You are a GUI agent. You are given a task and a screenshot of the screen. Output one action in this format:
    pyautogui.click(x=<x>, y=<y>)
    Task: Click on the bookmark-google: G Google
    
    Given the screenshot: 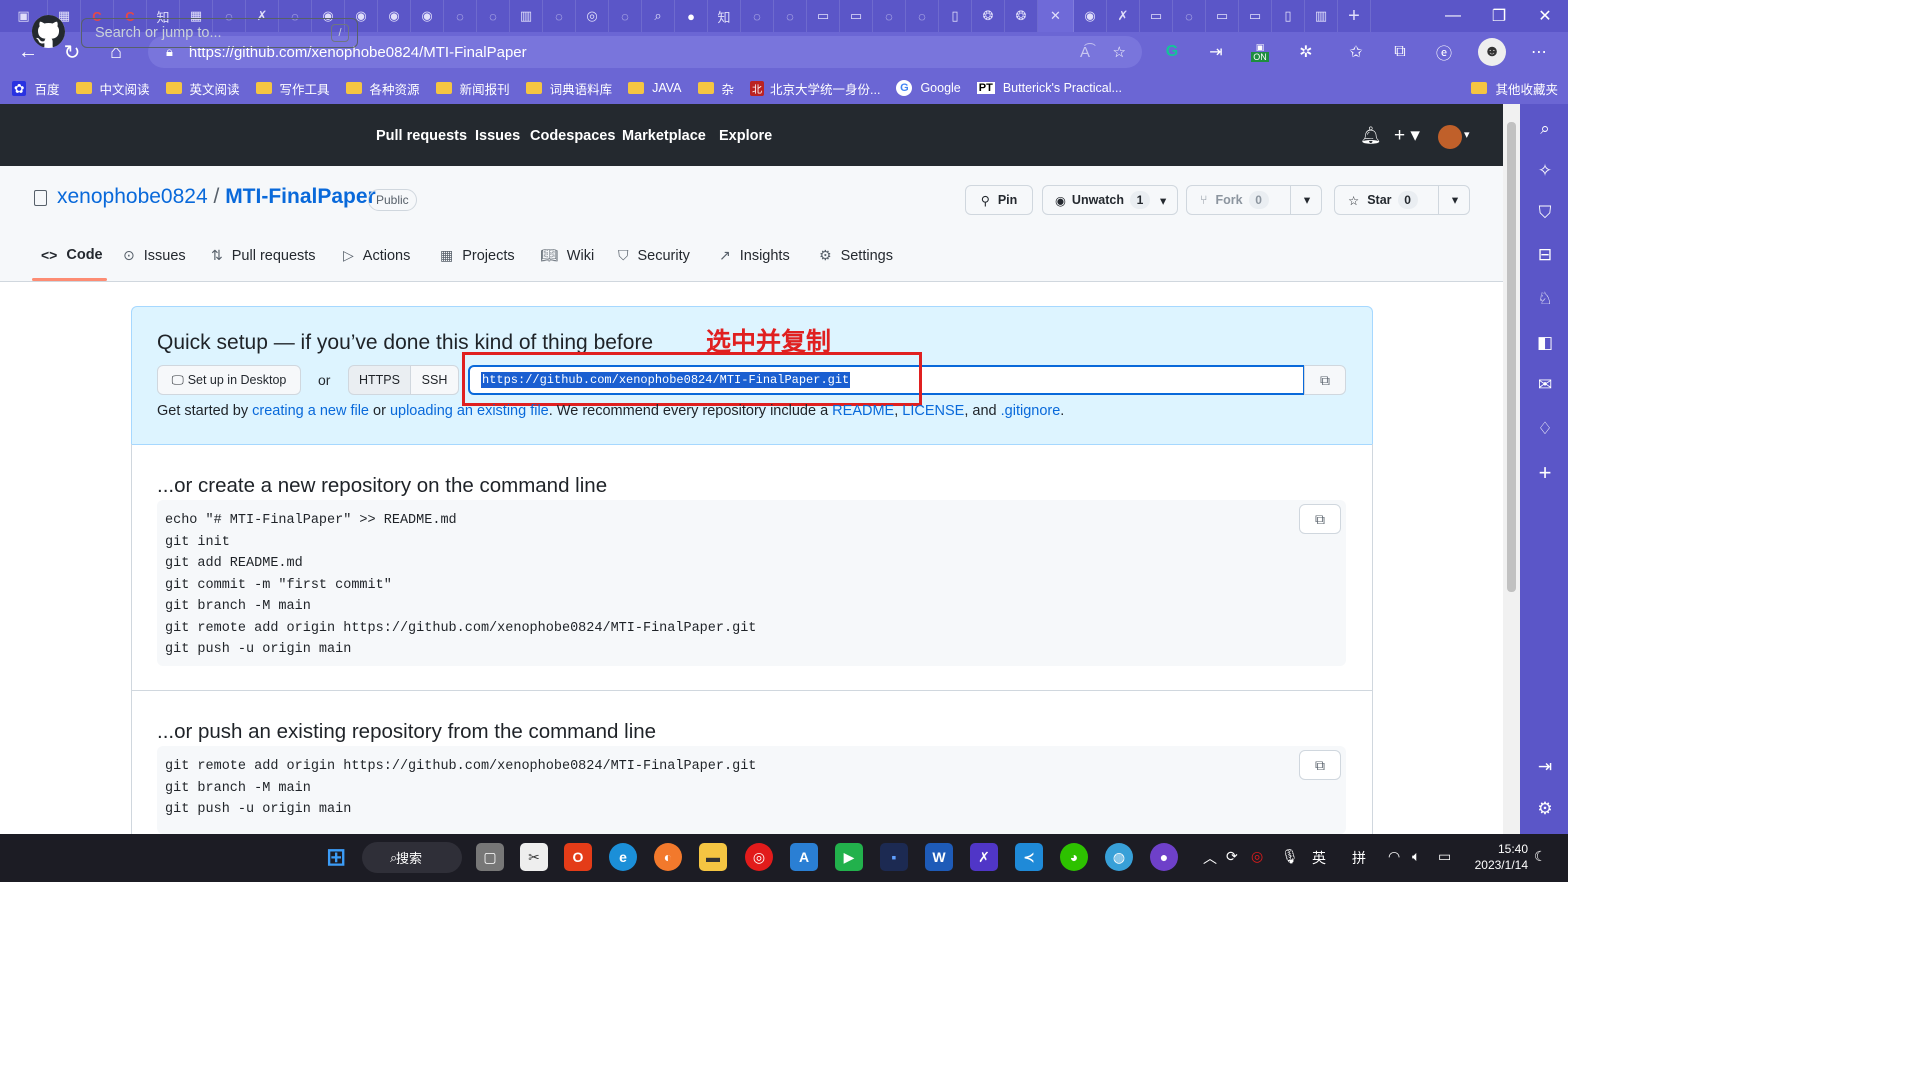 What is the action you would take?
    pyautogui.click(x=928, y=88)
    